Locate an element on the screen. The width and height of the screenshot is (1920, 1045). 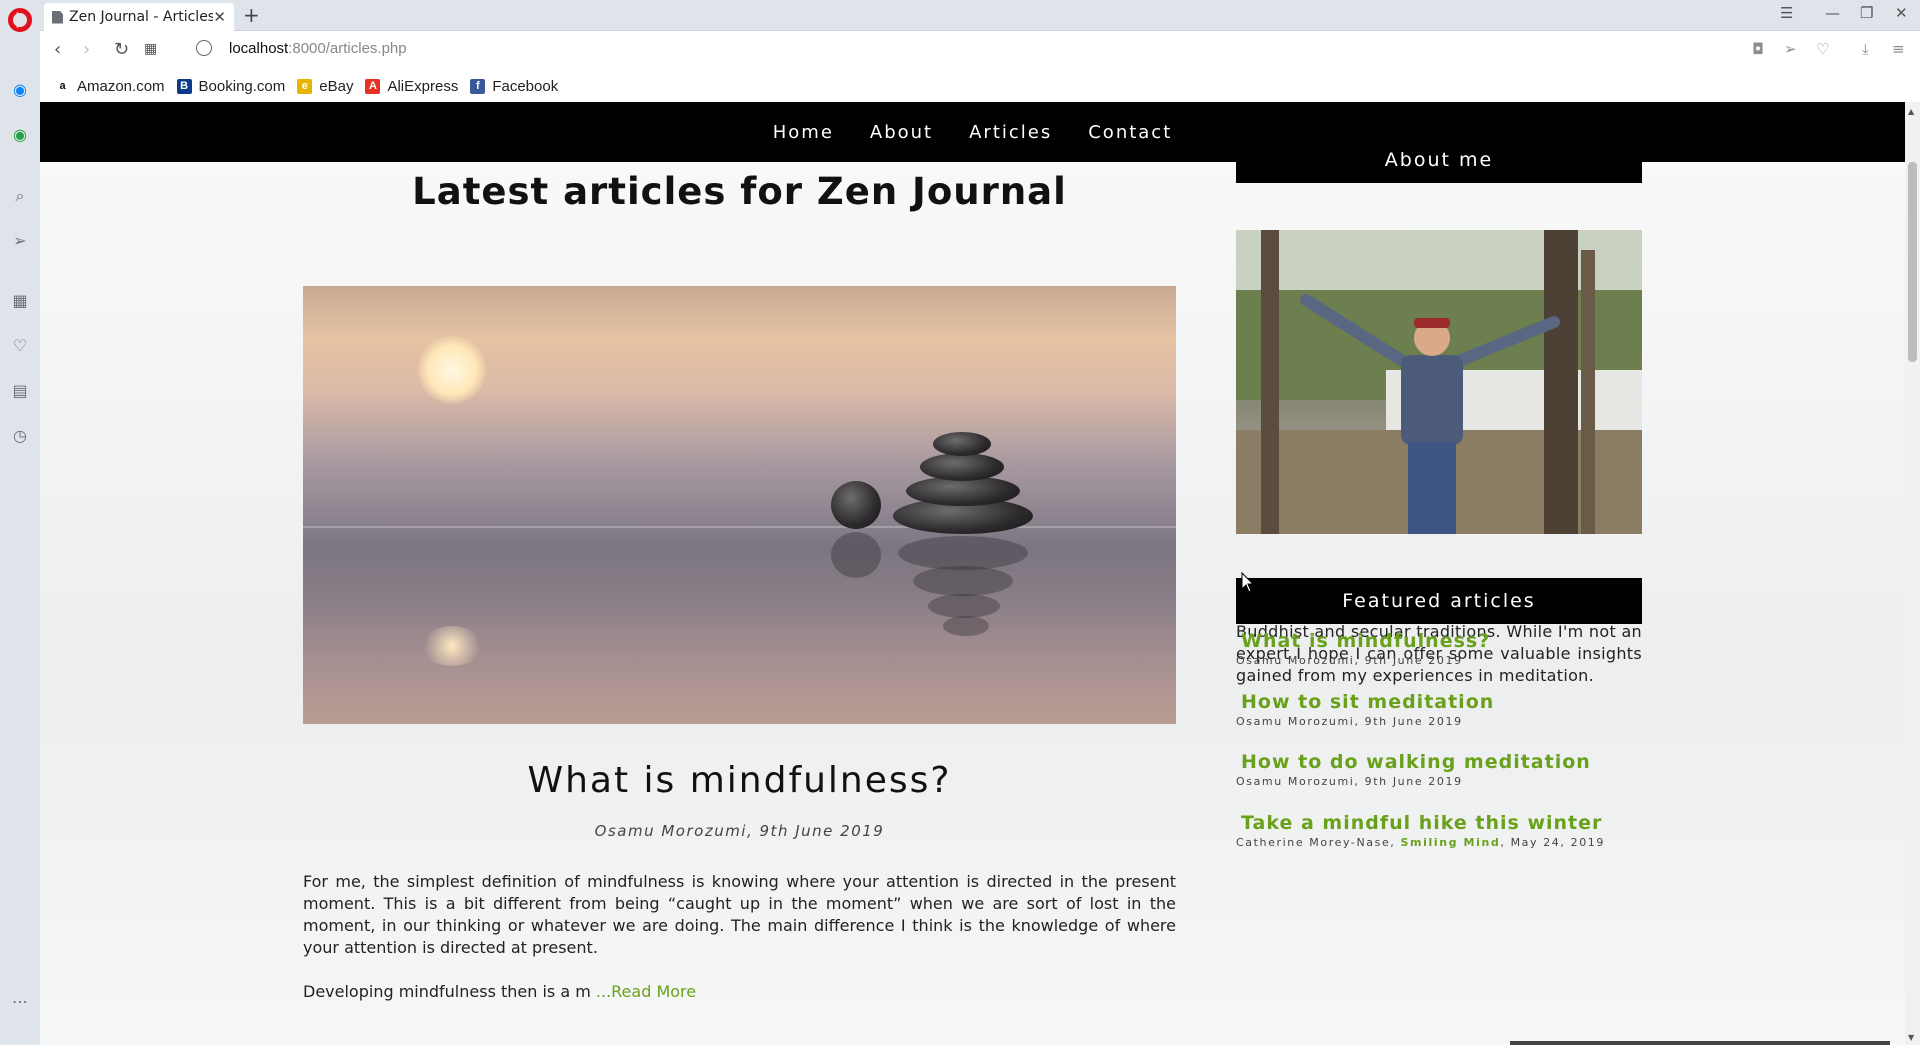
mouse-cursor-icon is located at coordinates (1248, 582).